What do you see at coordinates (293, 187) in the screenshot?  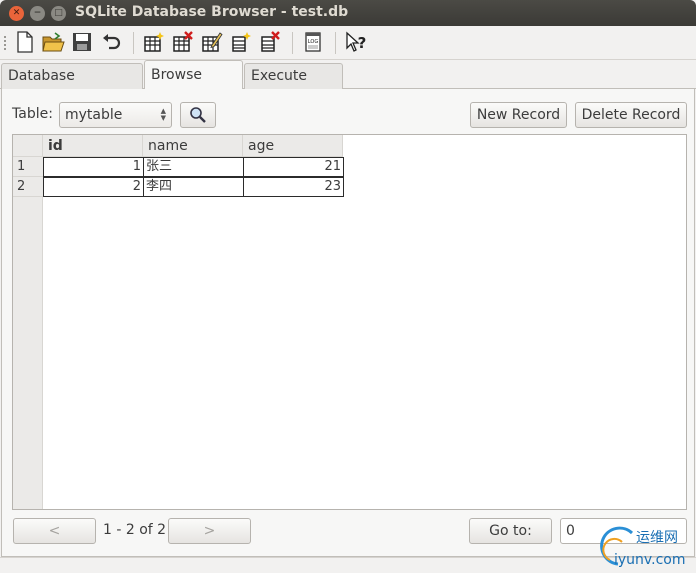 I see `table-cell-age: 23` at bounding box center [293, 187].